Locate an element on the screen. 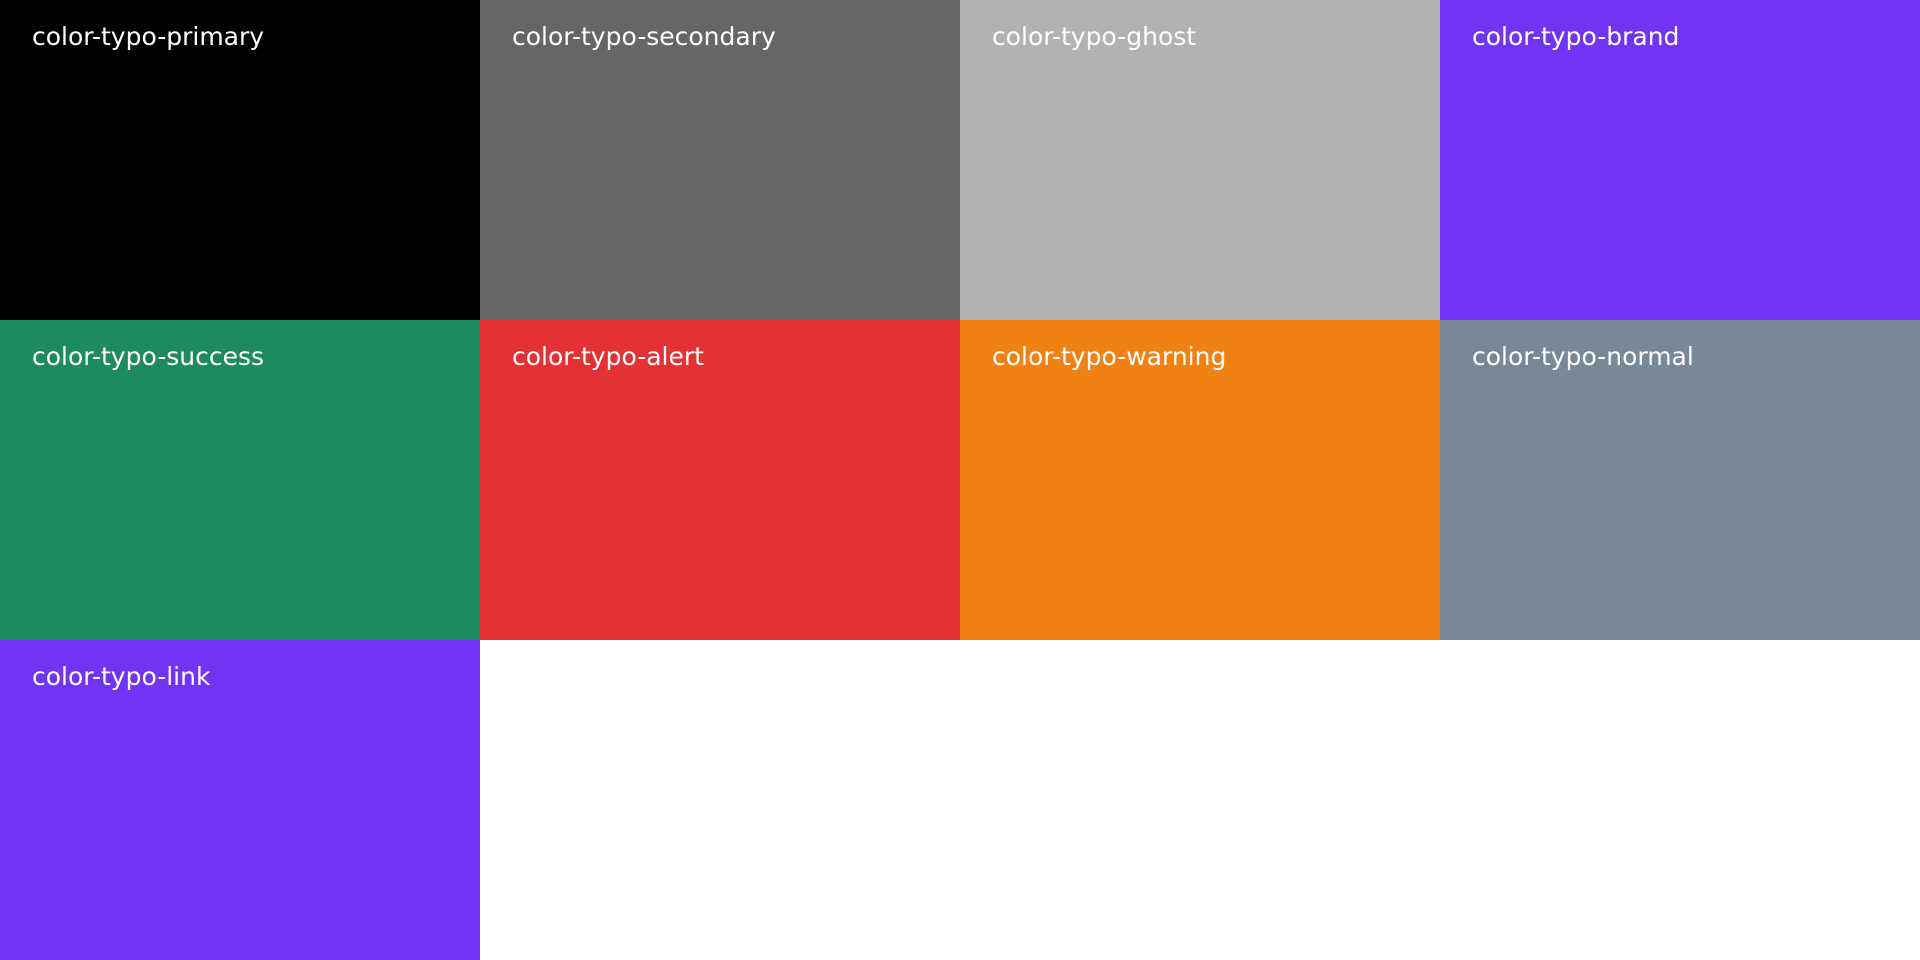  swatch-label: color-typo-link is located at coordinates (121, 676).